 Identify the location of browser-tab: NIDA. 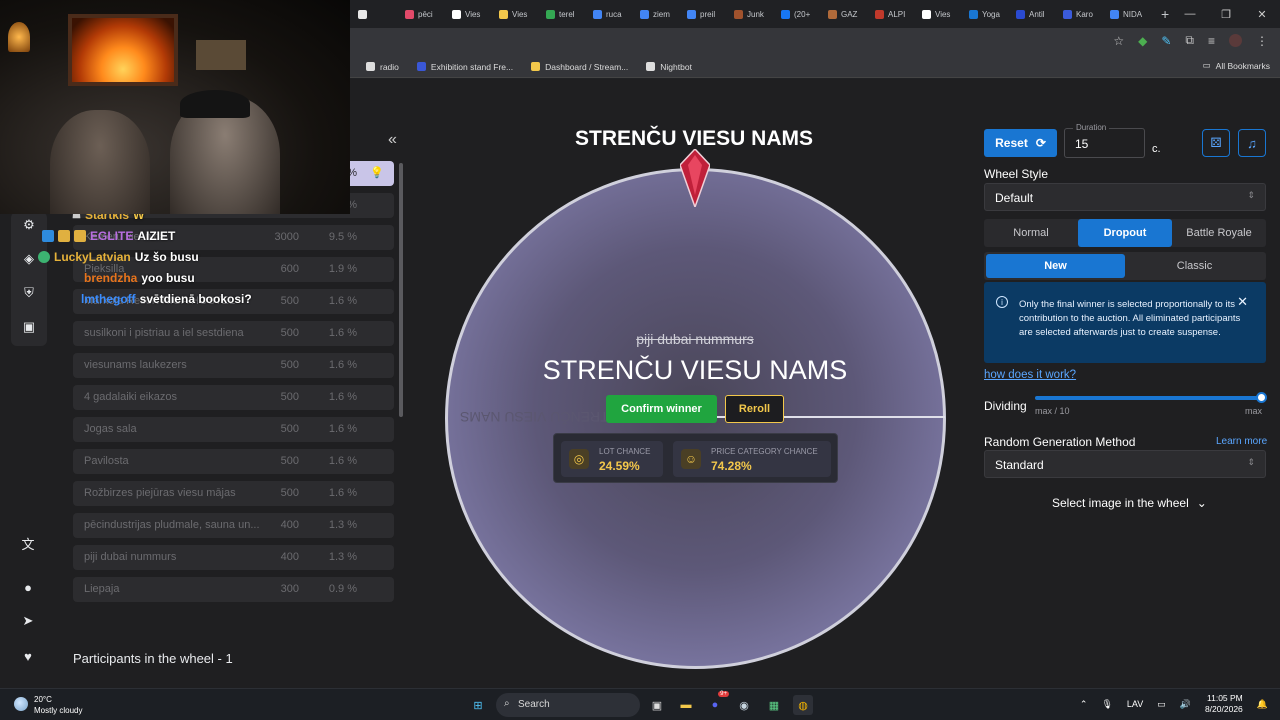
(1127, 14).